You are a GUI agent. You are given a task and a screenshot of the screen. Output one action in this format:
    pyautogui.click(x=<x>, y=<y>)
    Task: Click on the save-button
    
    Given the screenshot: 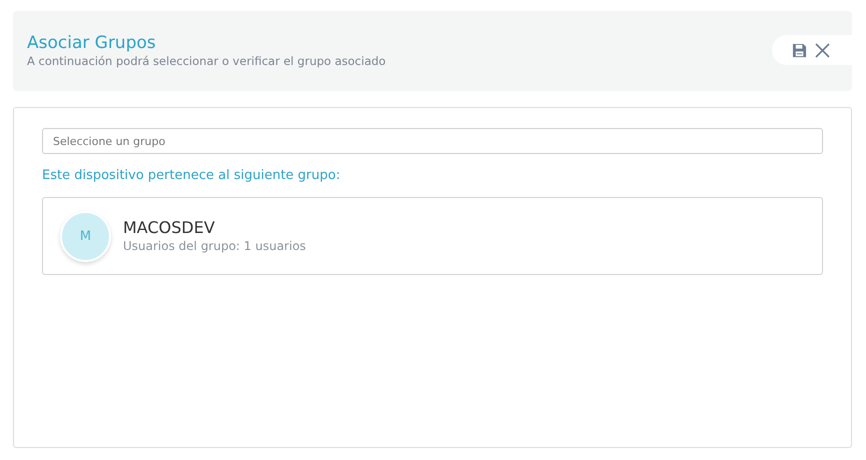 What is the action you would take?
    pyautogui.click(x=799, y=50)
    